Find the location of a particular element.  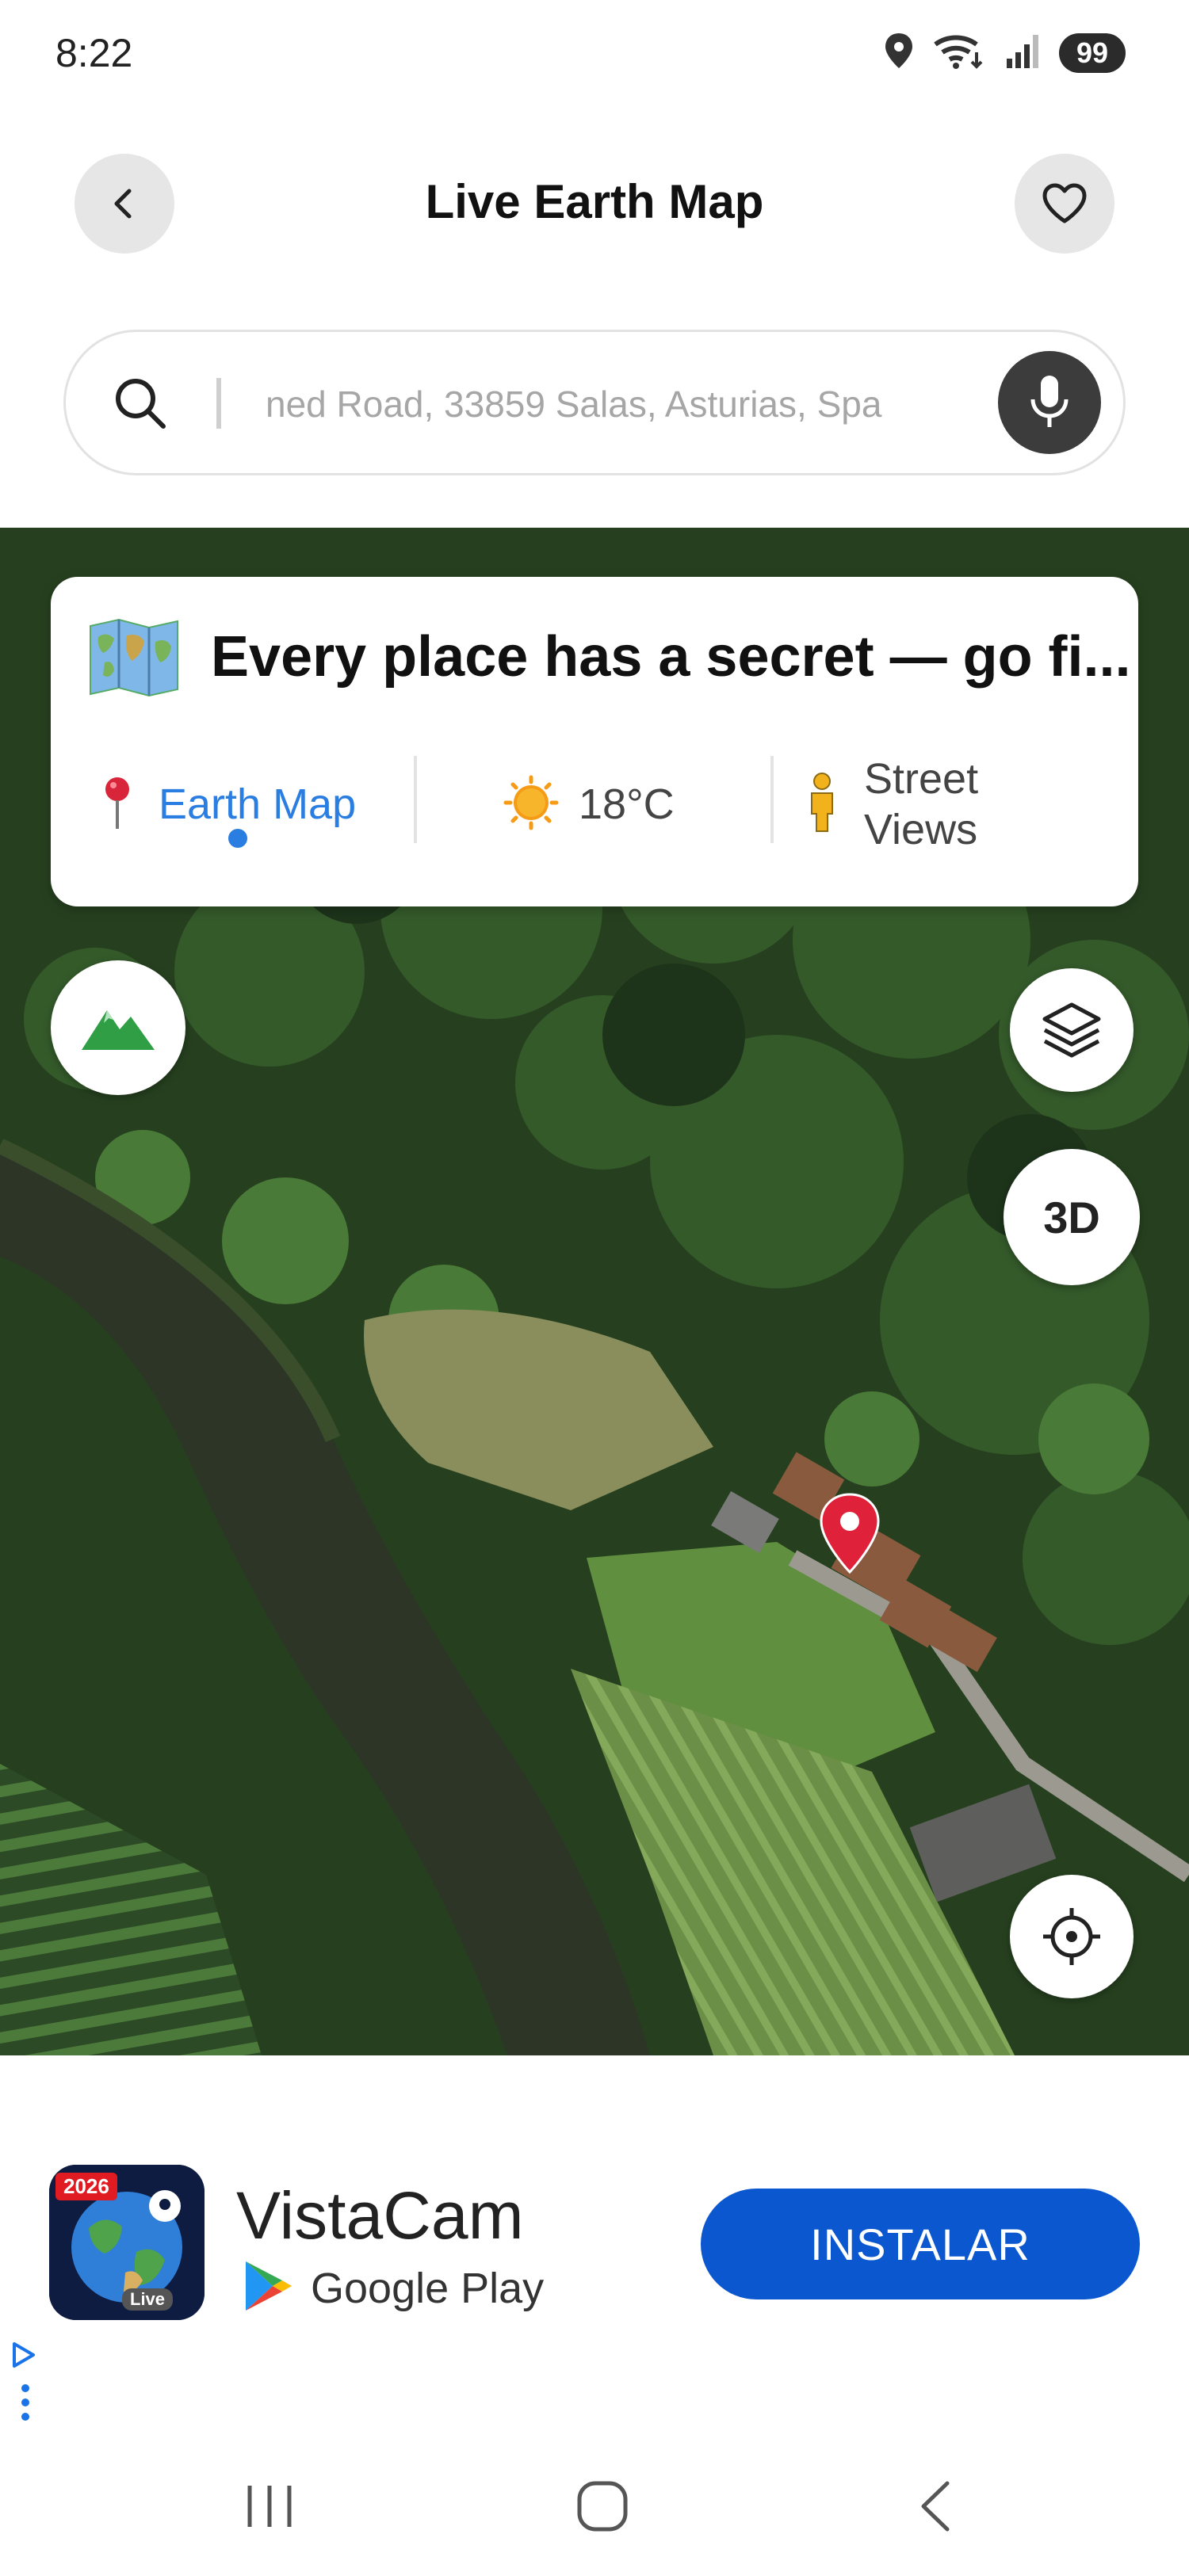

home-button is located at coordinates (602, 2506).